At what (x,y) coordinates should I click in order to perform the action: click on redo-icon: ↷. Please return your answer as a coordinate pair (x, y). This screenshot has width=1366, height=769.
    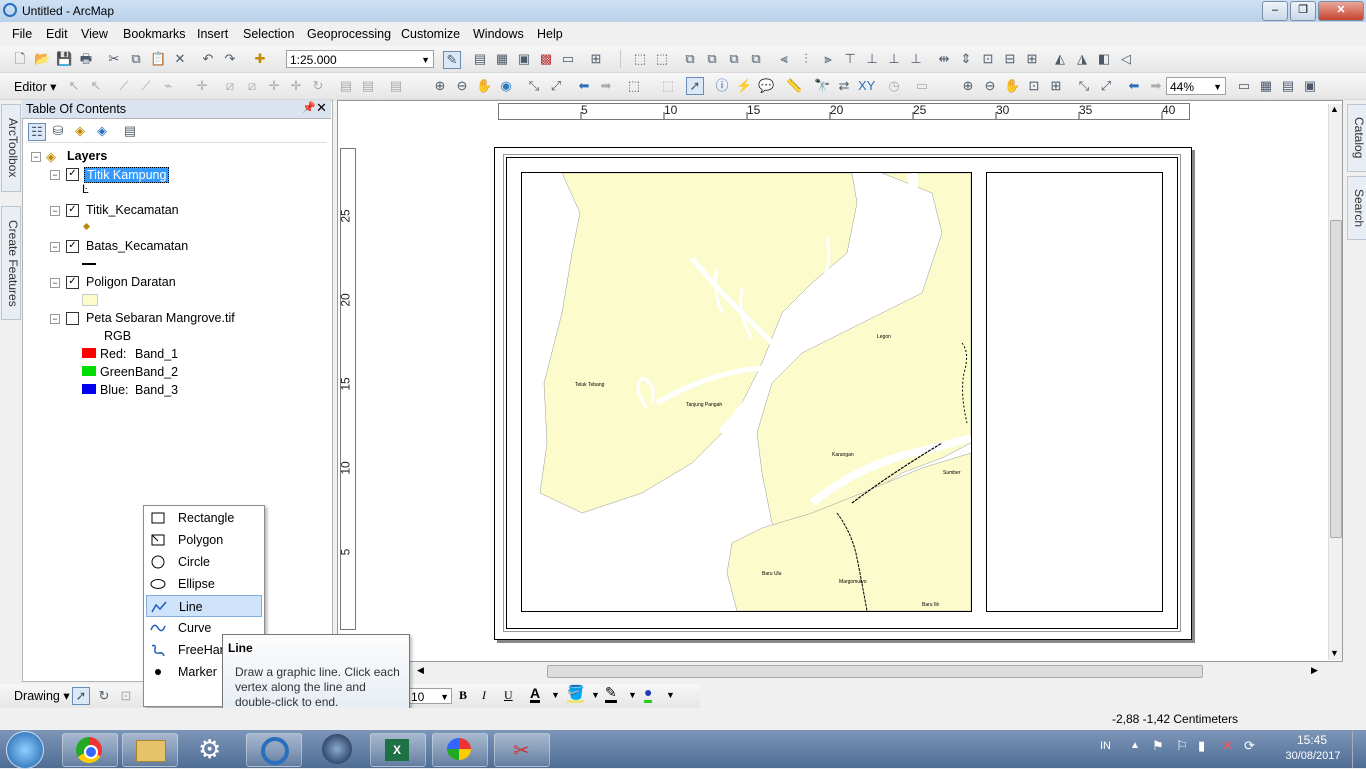
    Looking at the image, I should click on (230, 59).